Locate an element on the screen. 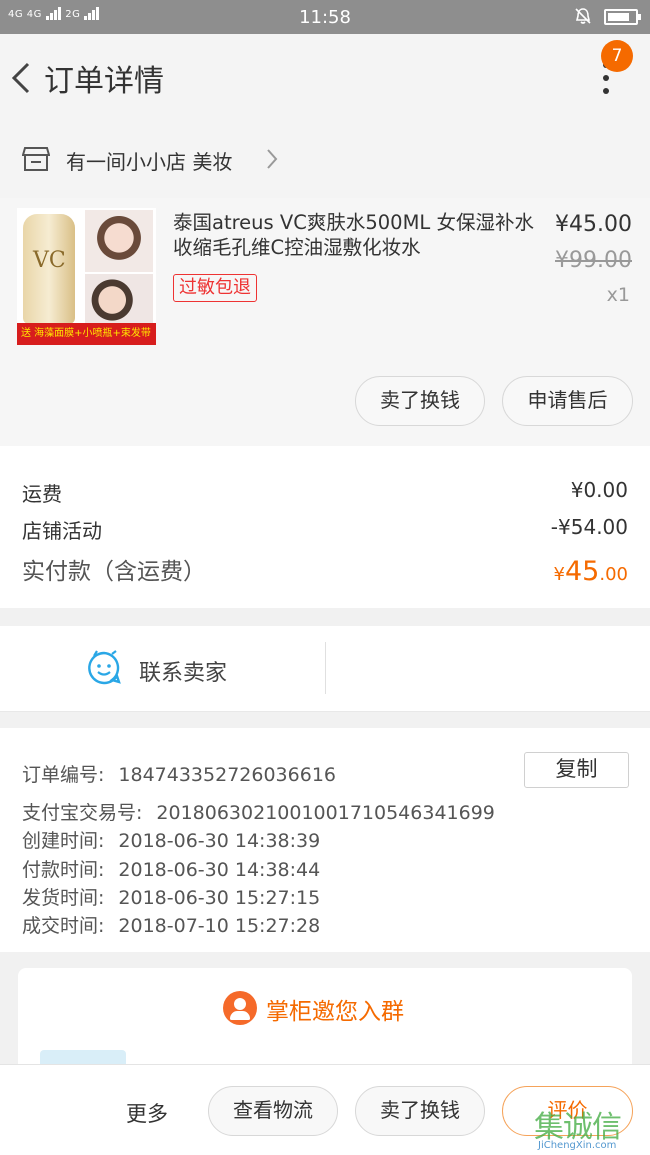 Image resolution: width=650 pixels, height=1155 pixels. created-row: 创建时间: 2018-06-30 14:38:39 is located at coordinates (171, 839).